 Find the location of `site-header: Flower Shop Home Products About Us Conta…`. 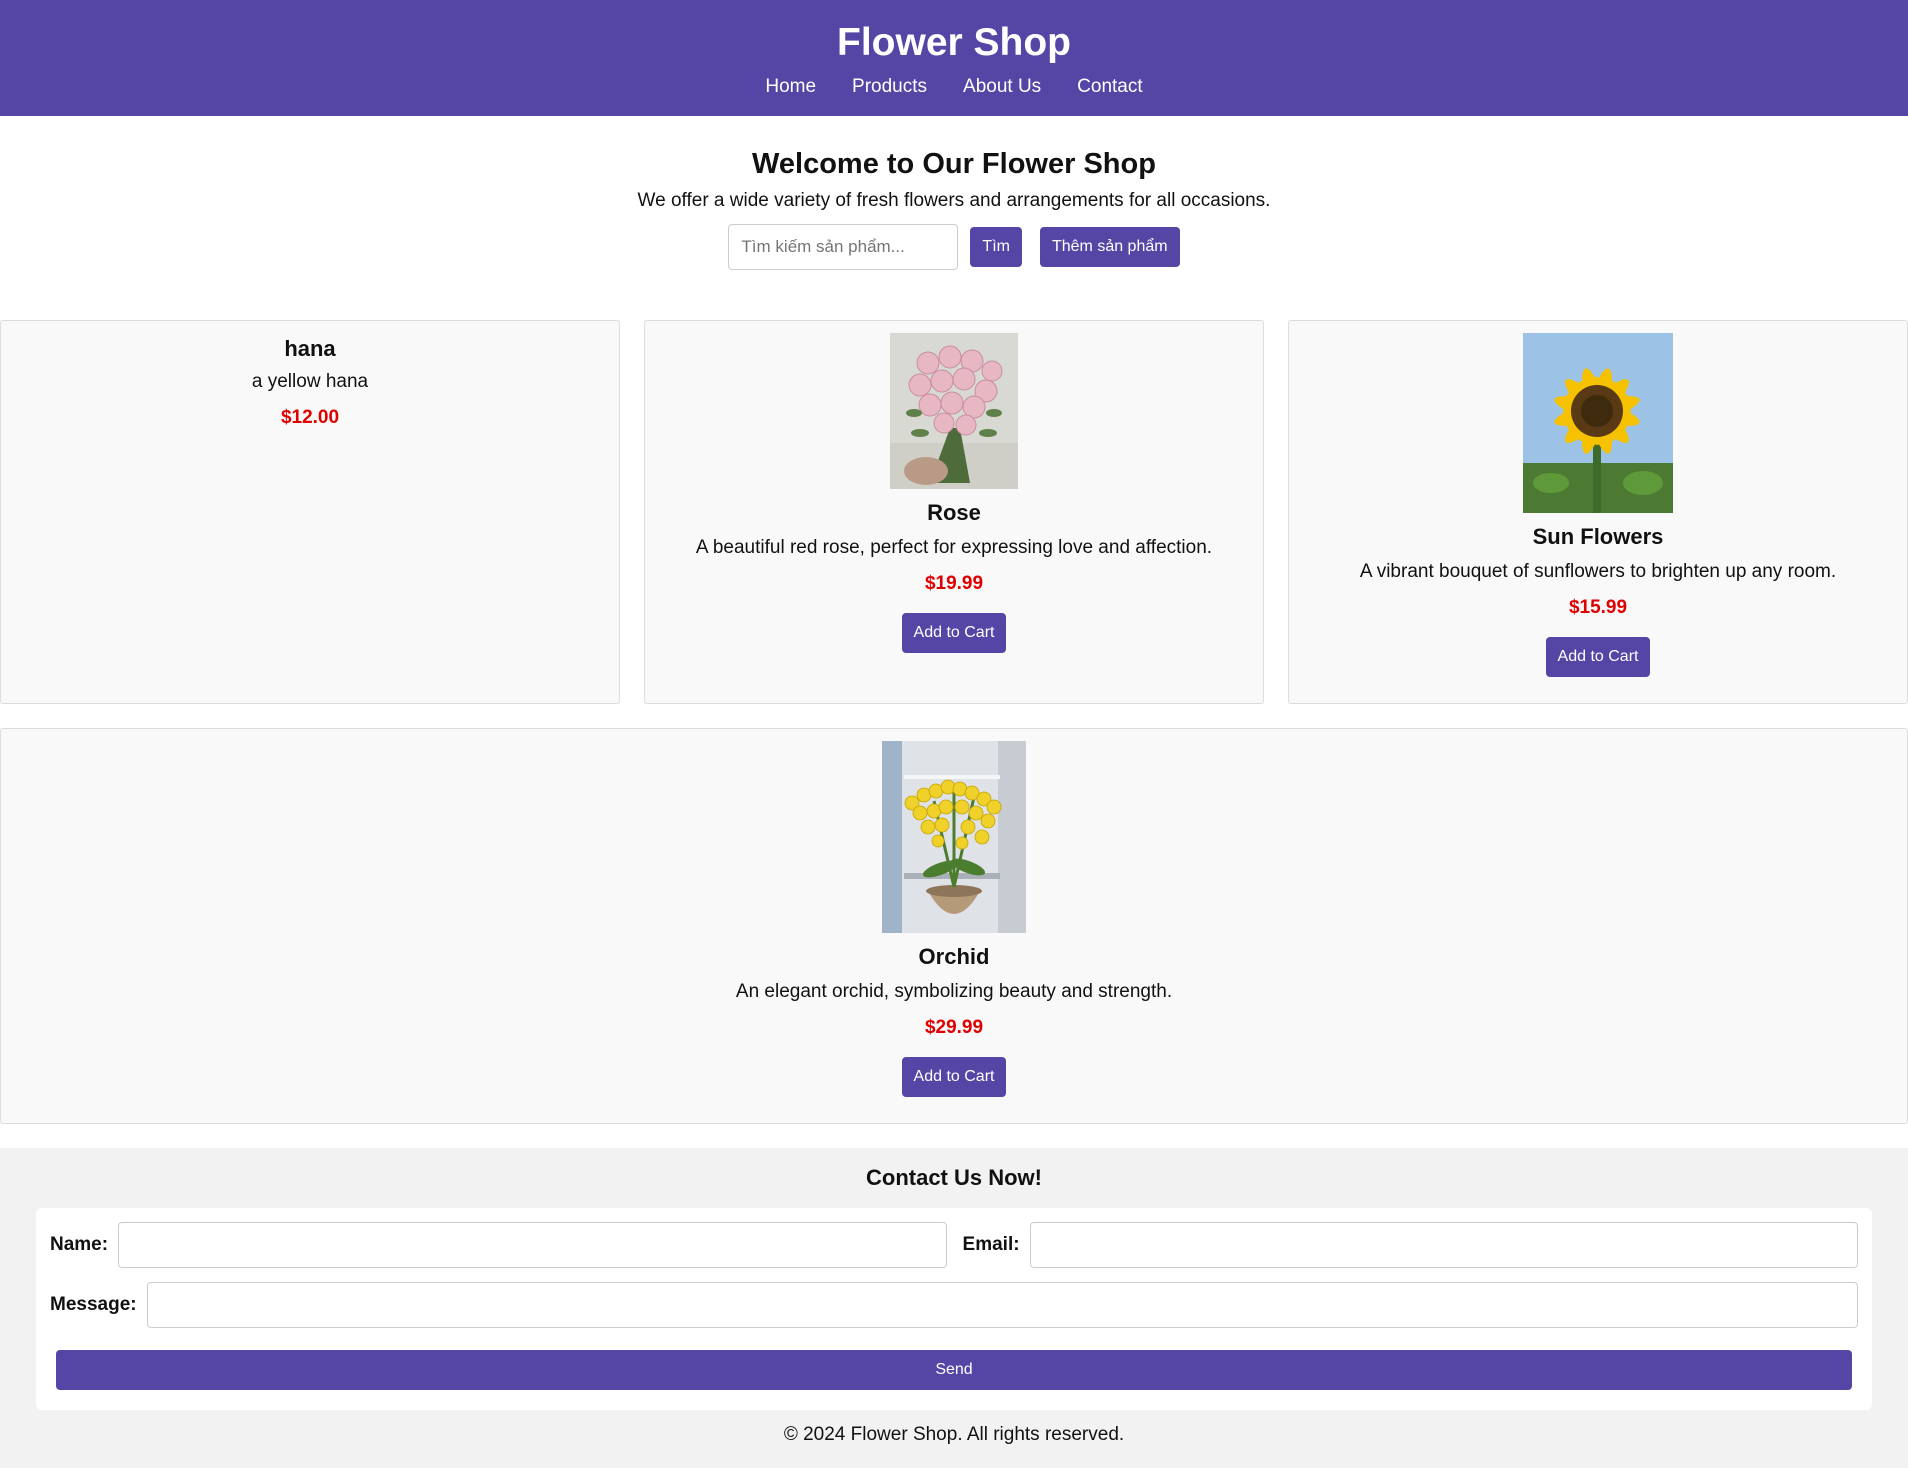

site-header: Flower Shop Home Products About Us Conta… is located at coordinates (954, 58).